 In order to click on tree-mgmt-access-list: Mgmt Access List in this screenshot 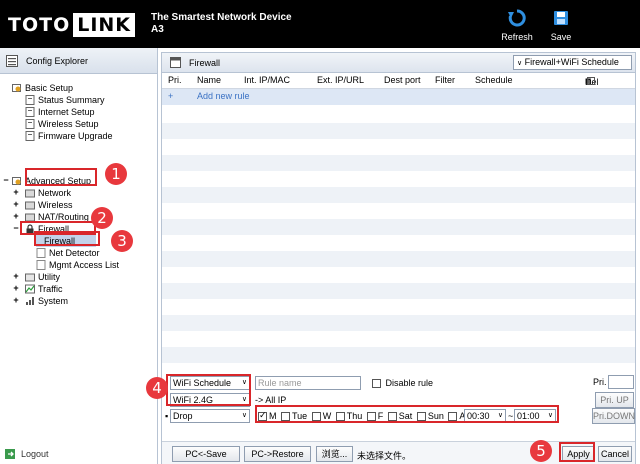, I will do `click(77, 265)`.